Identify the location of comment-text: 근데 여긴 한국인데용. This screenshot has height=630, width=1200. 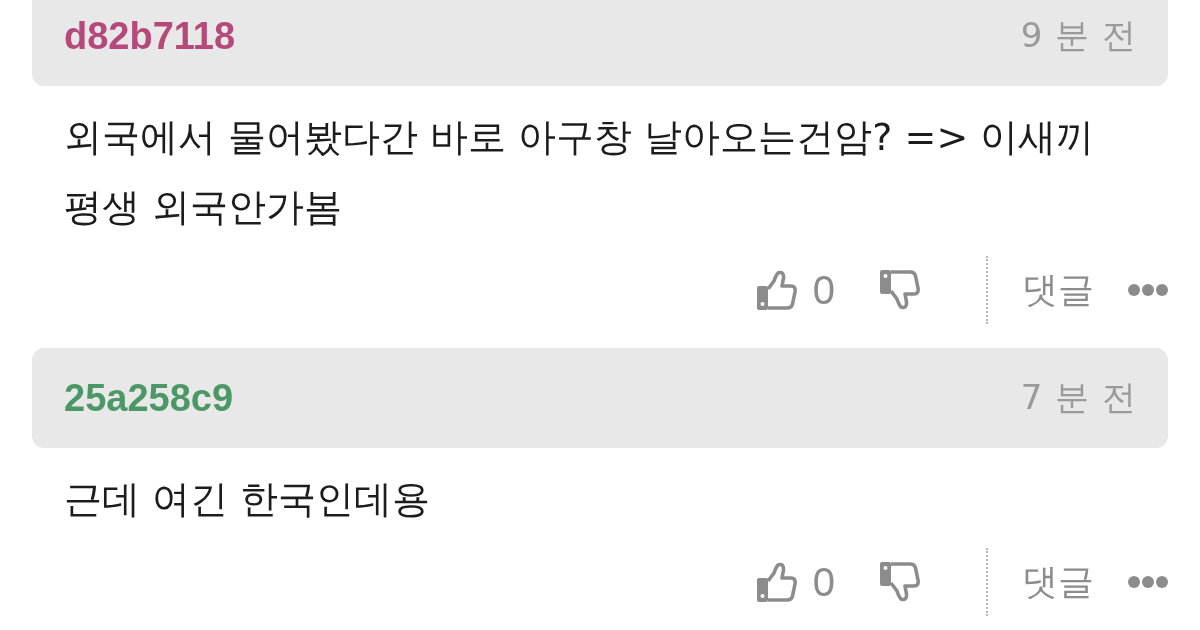
(247, 499).